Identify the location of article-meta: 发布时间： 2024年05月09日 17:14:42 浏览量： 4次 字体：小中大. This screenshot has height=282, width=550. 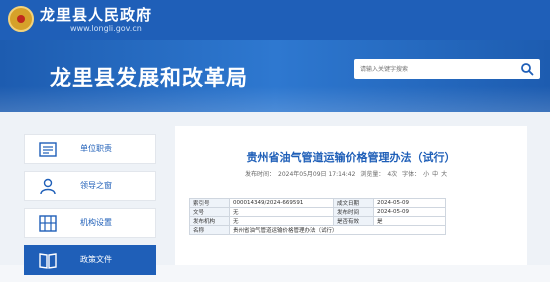
(347, 173).